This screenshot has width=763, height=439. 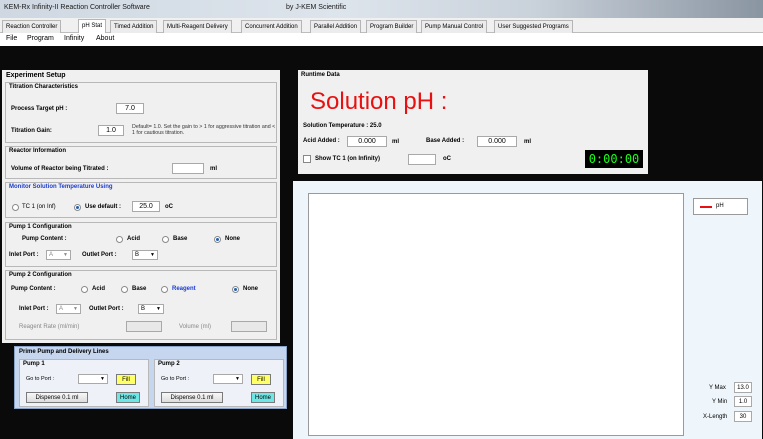 What do you see at coordinates (367, 141) in the screenshot?
I see `acid-added-value: 0.000` at bounding box center [367, 141].